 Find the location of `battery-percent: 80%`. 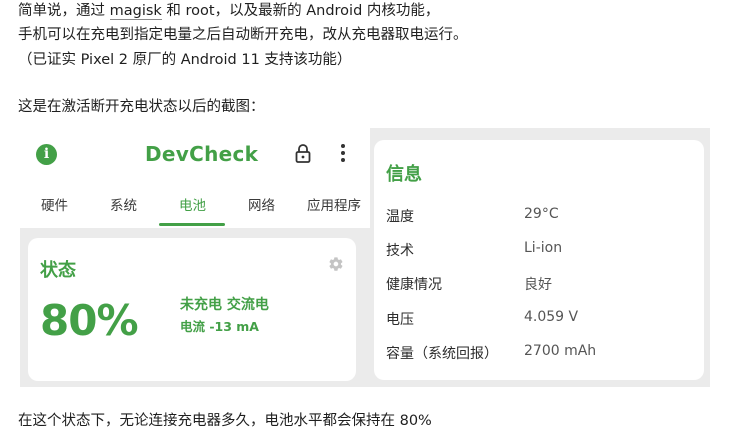

battery-percent: 80% is located at coordinates (89, 320).